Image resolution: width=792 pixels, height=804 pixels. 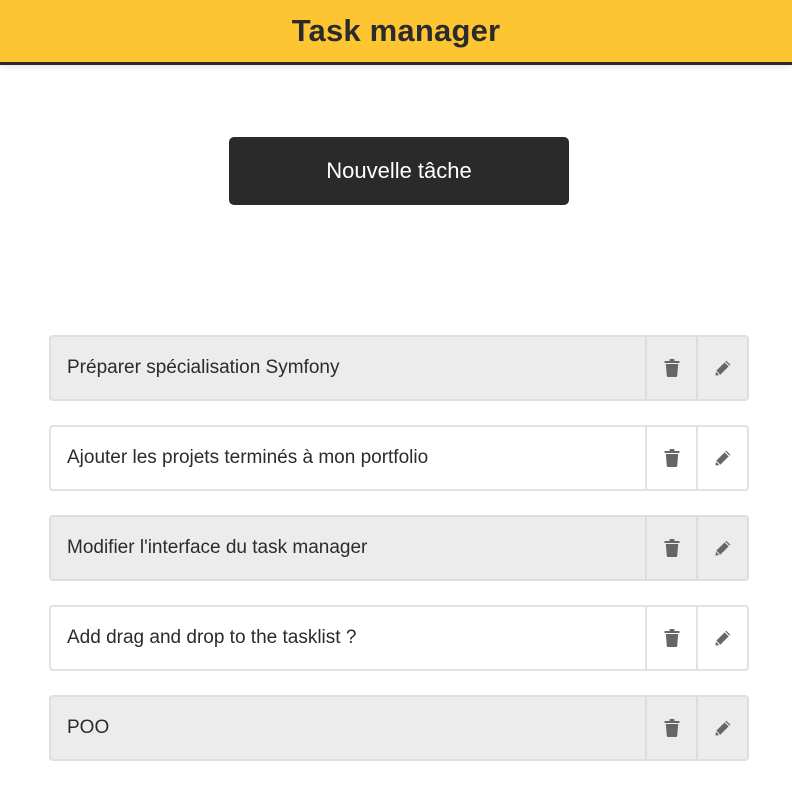 What do you see at coordinates (88, 727) in the screenshot?
I see `task-label: POO` at bounding box center [88, 727].